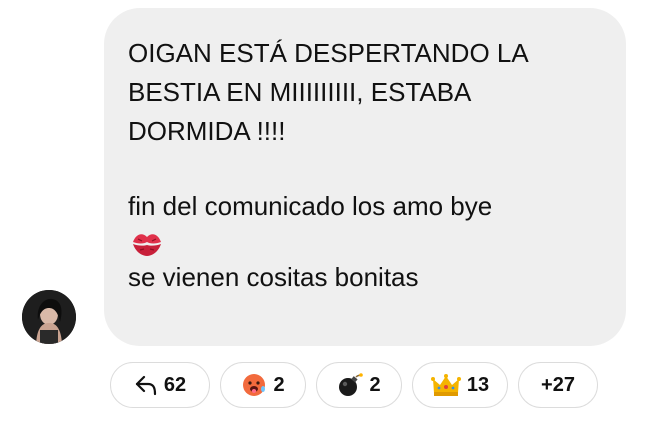 The height and width of the screenshot is (440, 649). What do you see at coordinates (207, 131) in the screenshot?
I see `message-line: DORMIDA !!!!` at bounding box center [207, 131].